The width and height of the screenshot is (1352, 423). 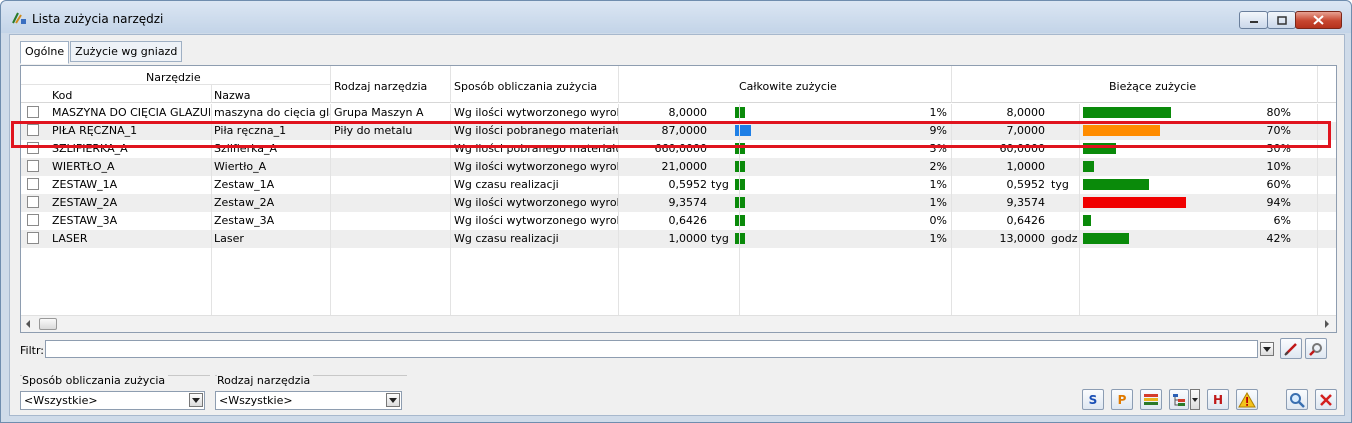 I want to click on cell-biezace-value: 8,0000, so click(x=1026, y=112).